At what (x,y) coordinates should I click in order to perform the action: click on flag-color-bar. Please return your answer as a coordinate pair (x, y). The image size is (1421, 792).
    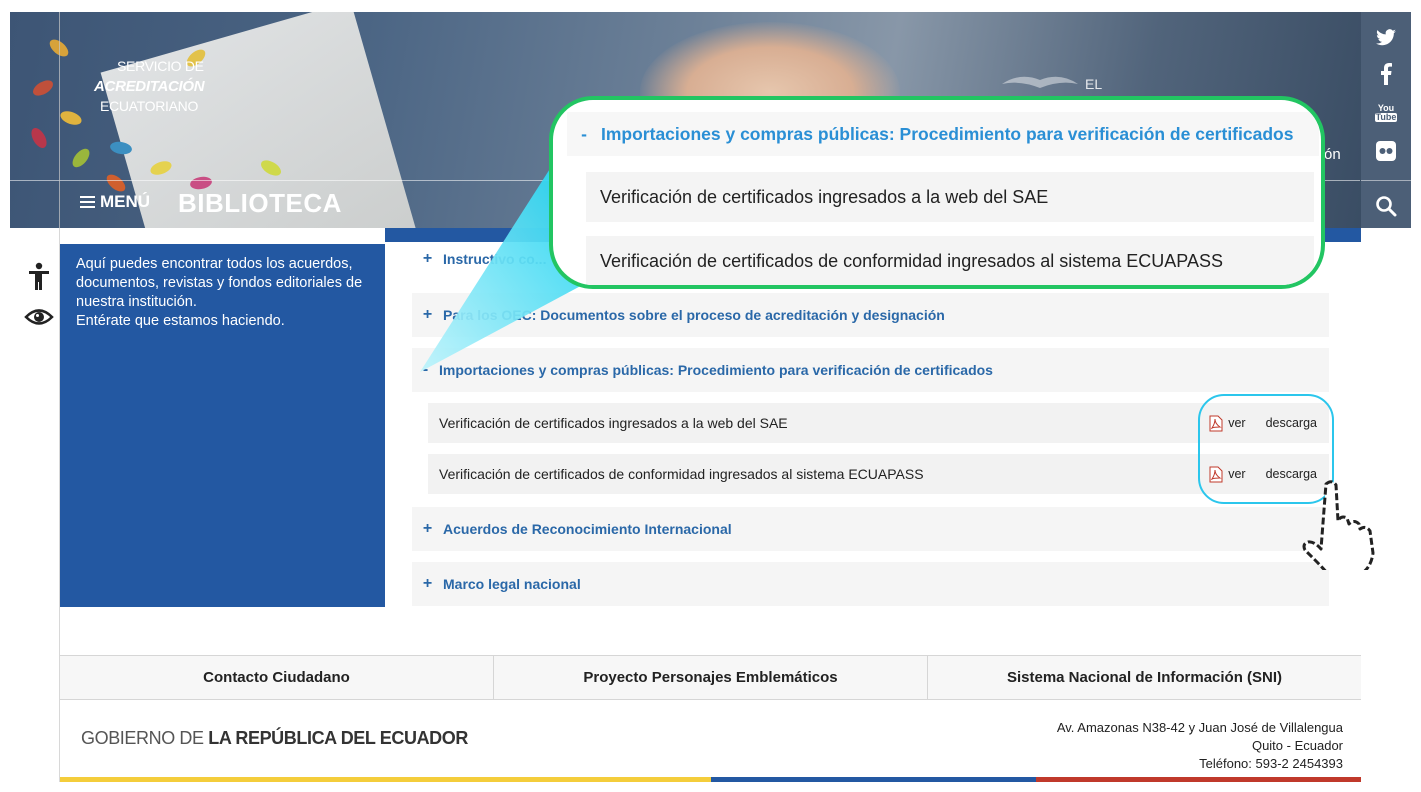
    Looking at the image, I should click on (710, 779).